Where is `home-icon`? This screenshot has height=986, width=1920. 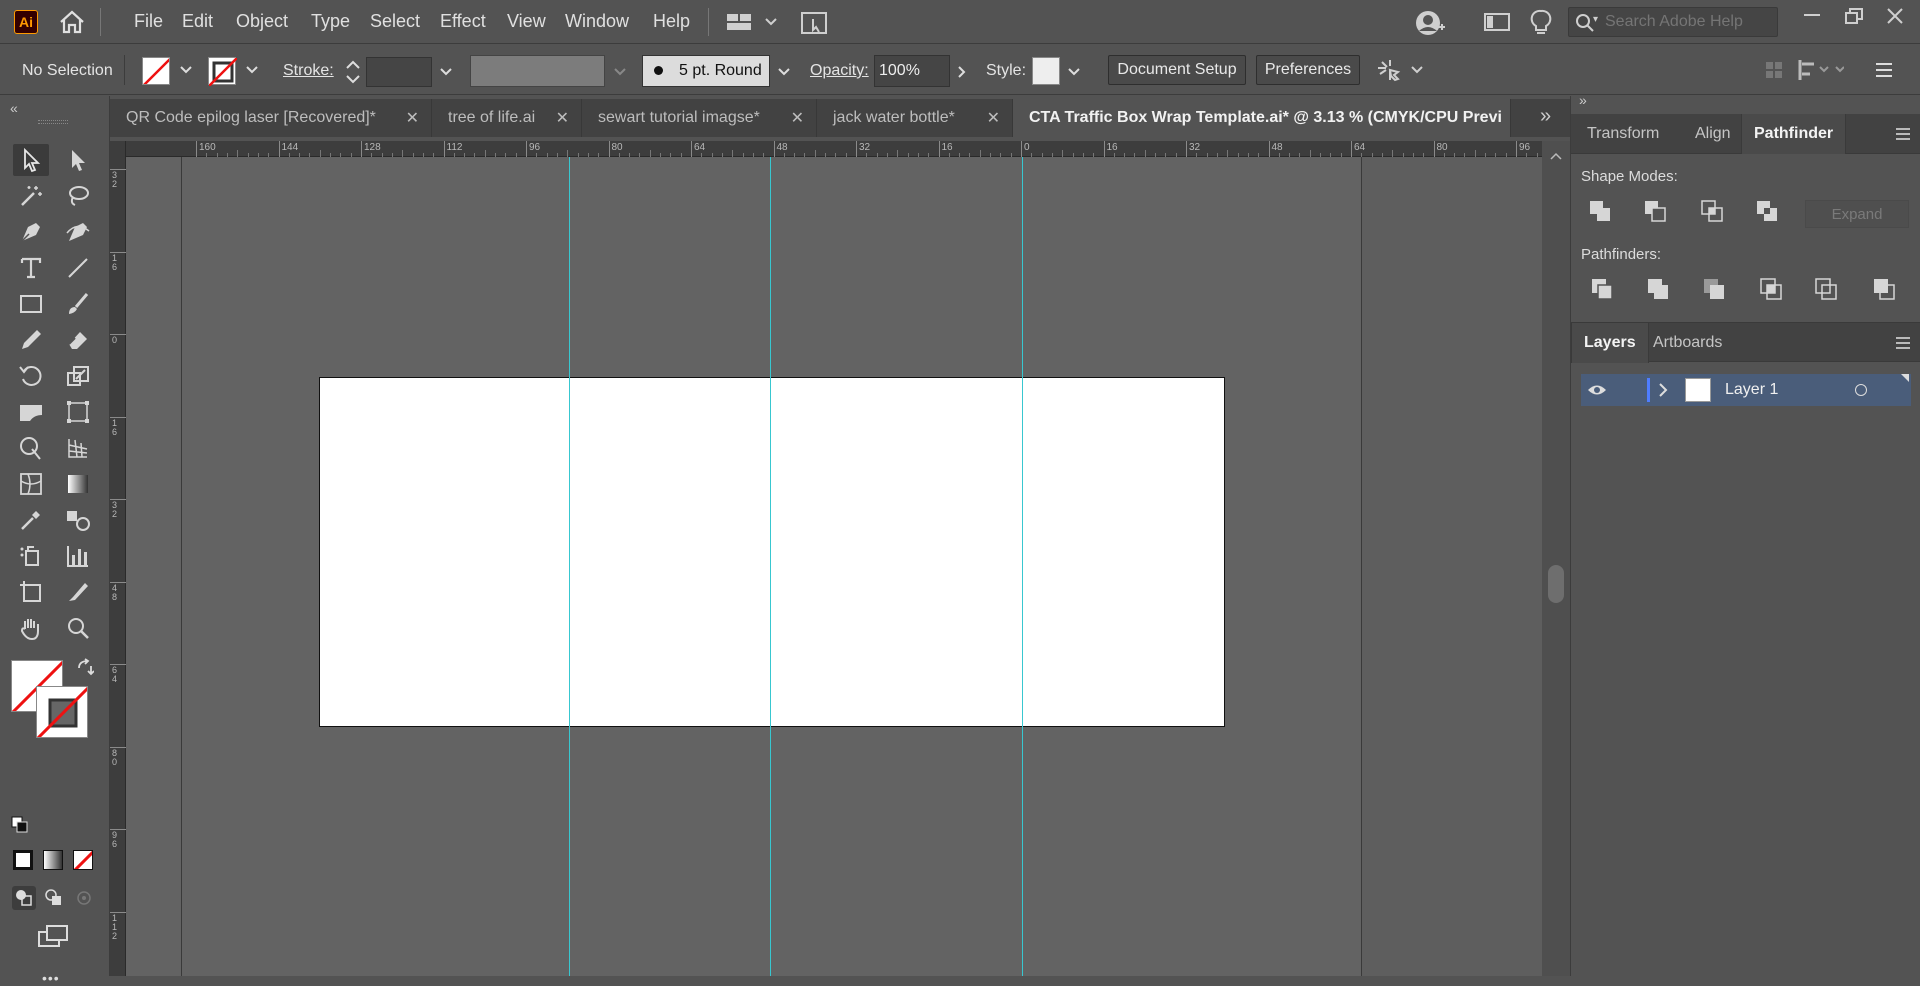
home-icon is located at coordinates (72, 24).